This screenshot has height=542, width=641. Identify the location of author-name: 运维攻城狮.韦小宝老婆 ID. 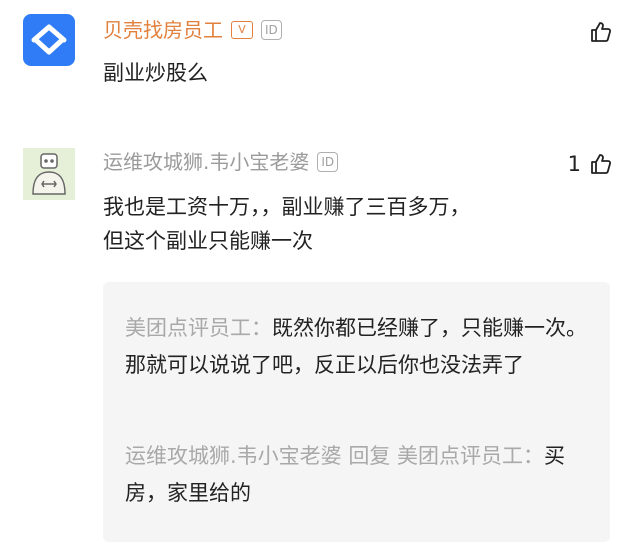
(221, 162).